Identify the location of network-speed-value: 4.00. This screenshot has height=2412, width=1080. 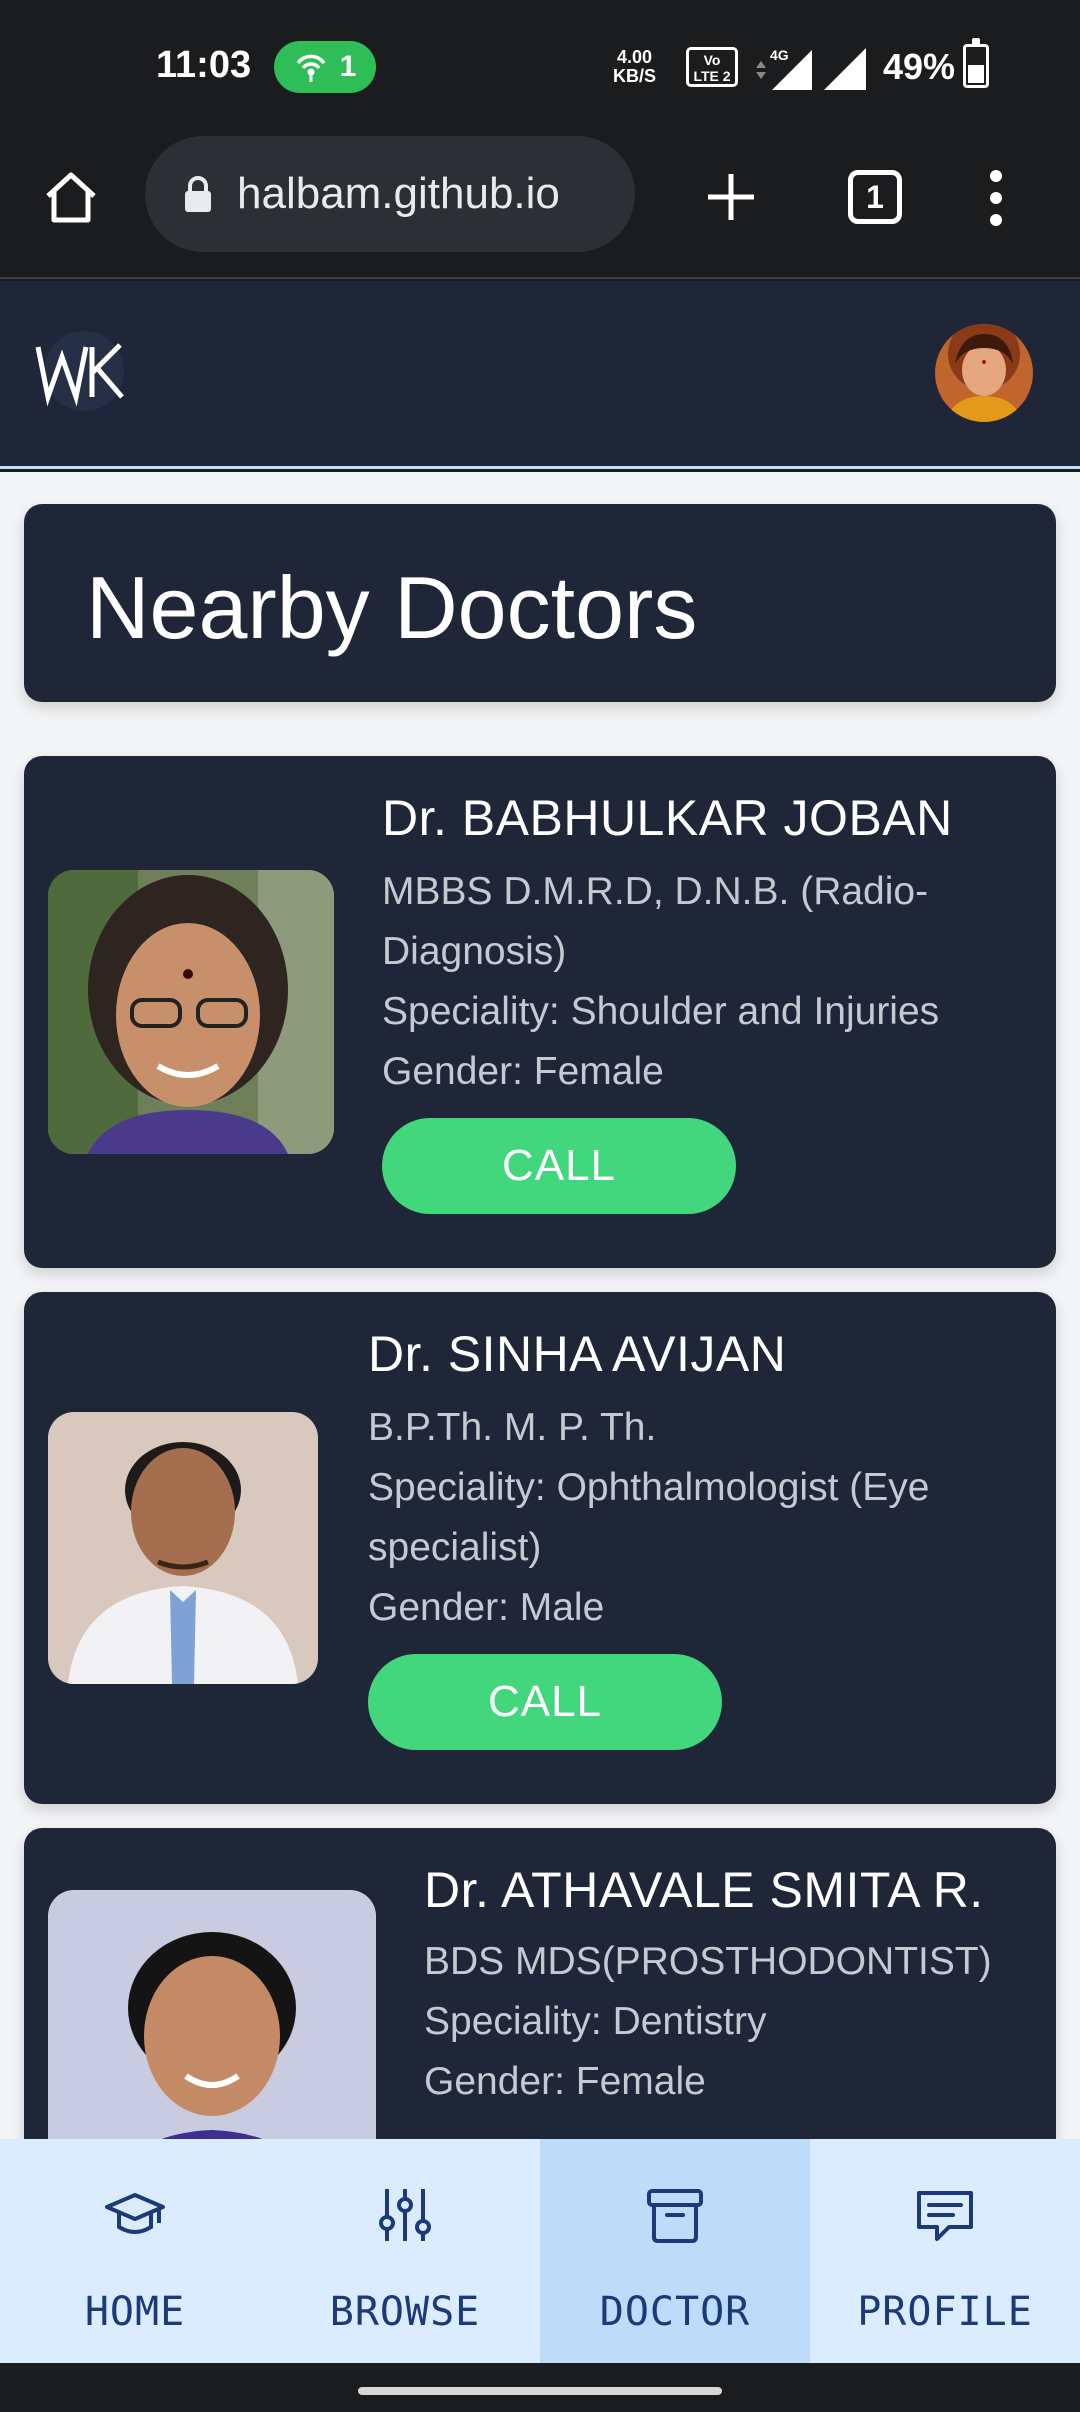
(634, 57).